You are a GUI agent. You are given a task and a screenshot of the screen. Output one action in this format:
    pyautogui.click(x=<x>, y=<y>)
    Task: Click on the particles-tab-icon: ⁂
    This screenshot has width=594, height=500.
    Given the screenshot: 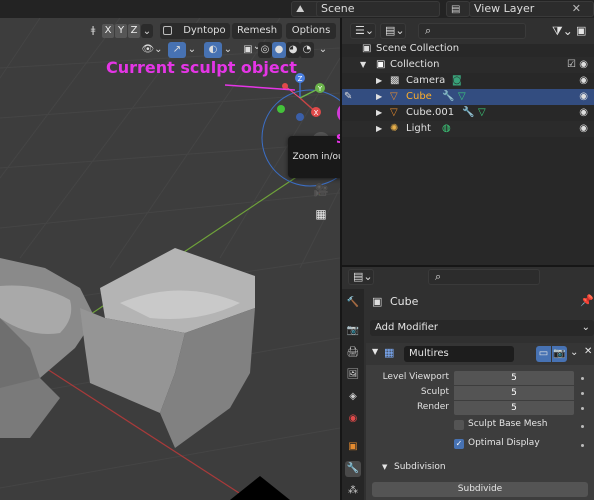 What is the action you would take?
    pyautogui.click(x=353, y=491)
    